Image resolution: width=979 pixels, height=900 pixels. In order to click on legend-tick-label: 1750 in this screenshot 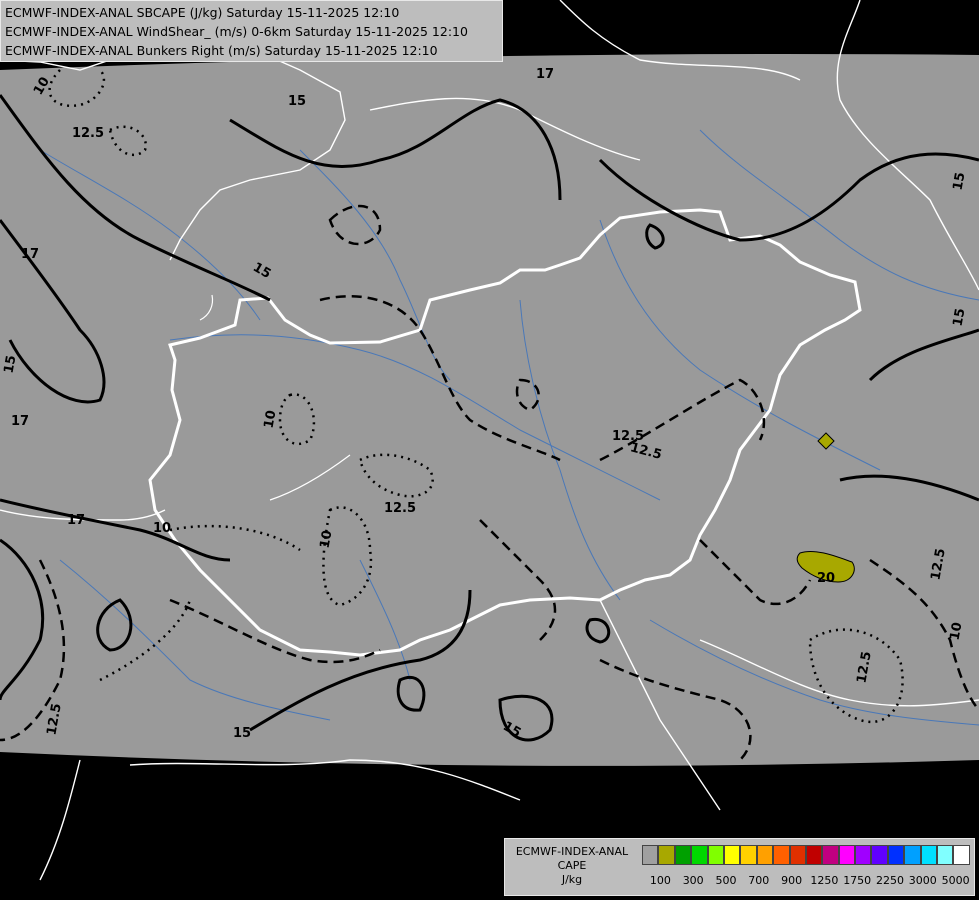, I will do `click(857, 880)`.